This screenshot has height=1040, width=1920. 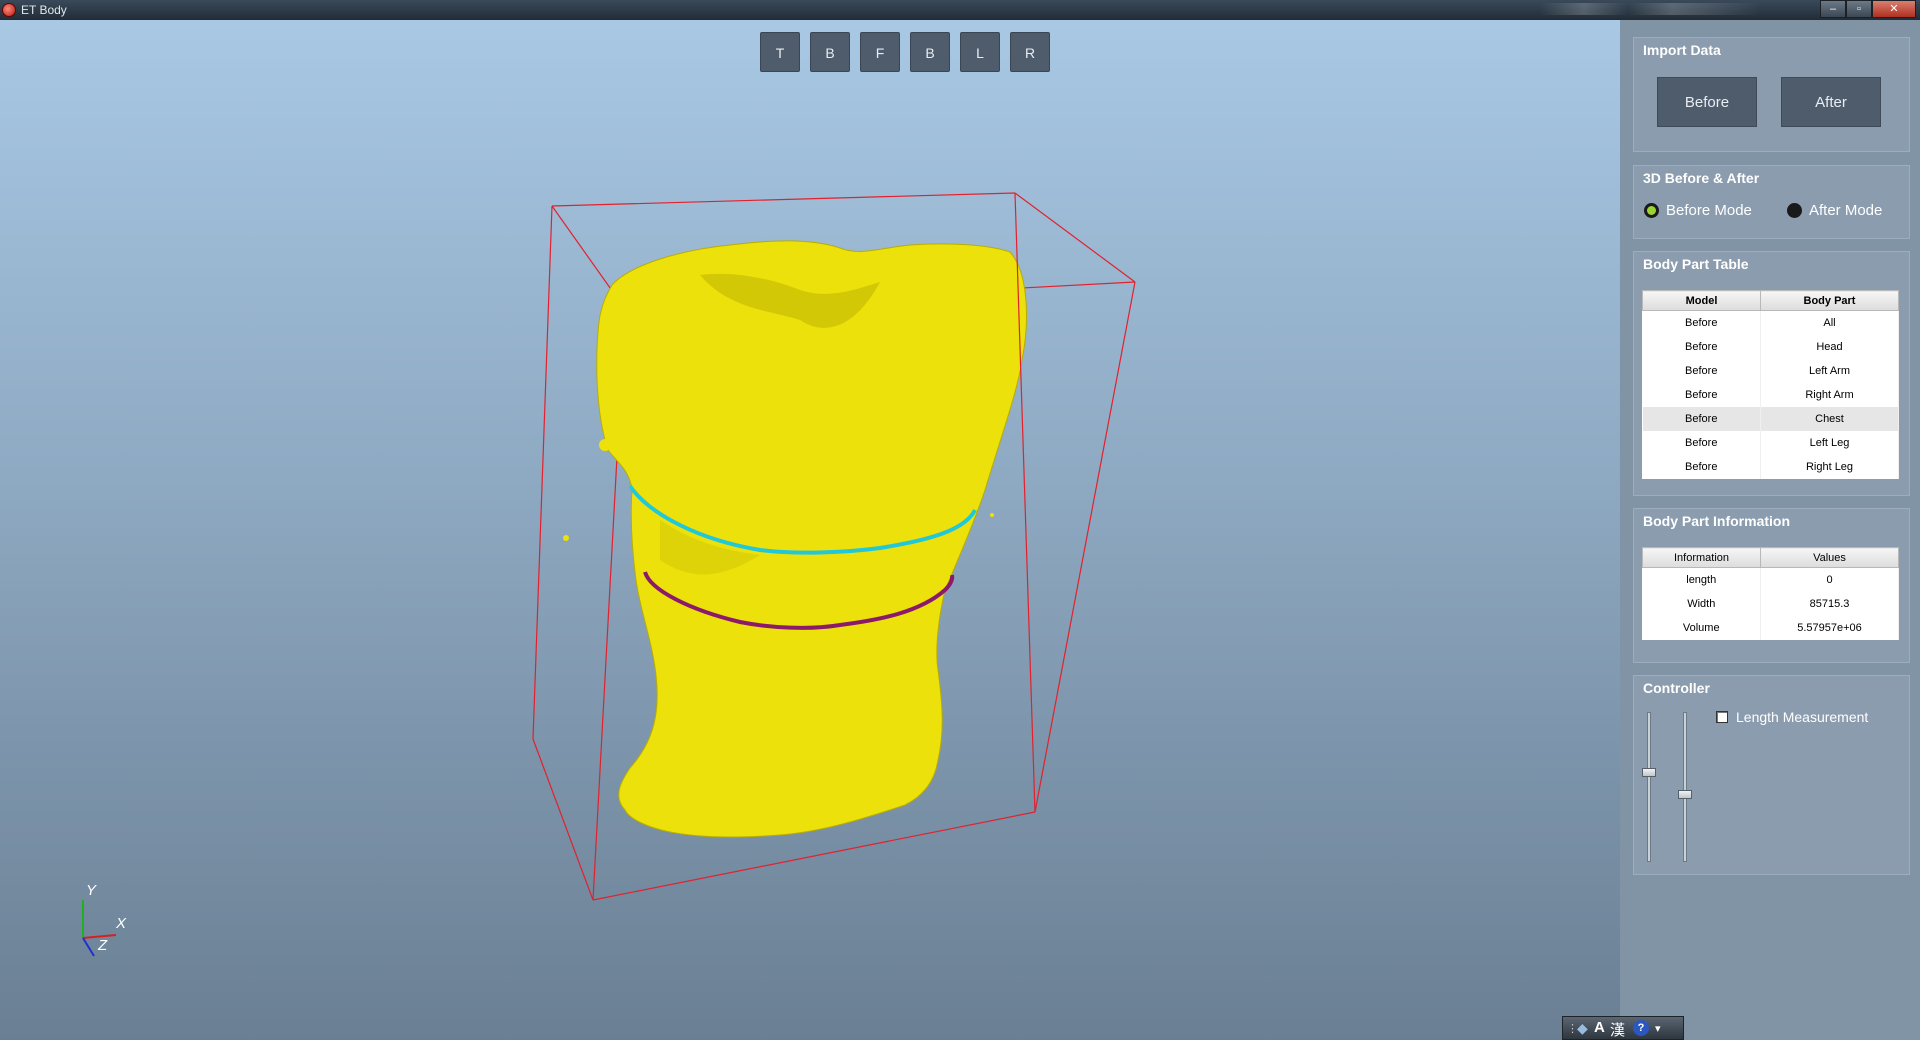 I want to click on column-header-information: Information, so click(x=1701, y=557).